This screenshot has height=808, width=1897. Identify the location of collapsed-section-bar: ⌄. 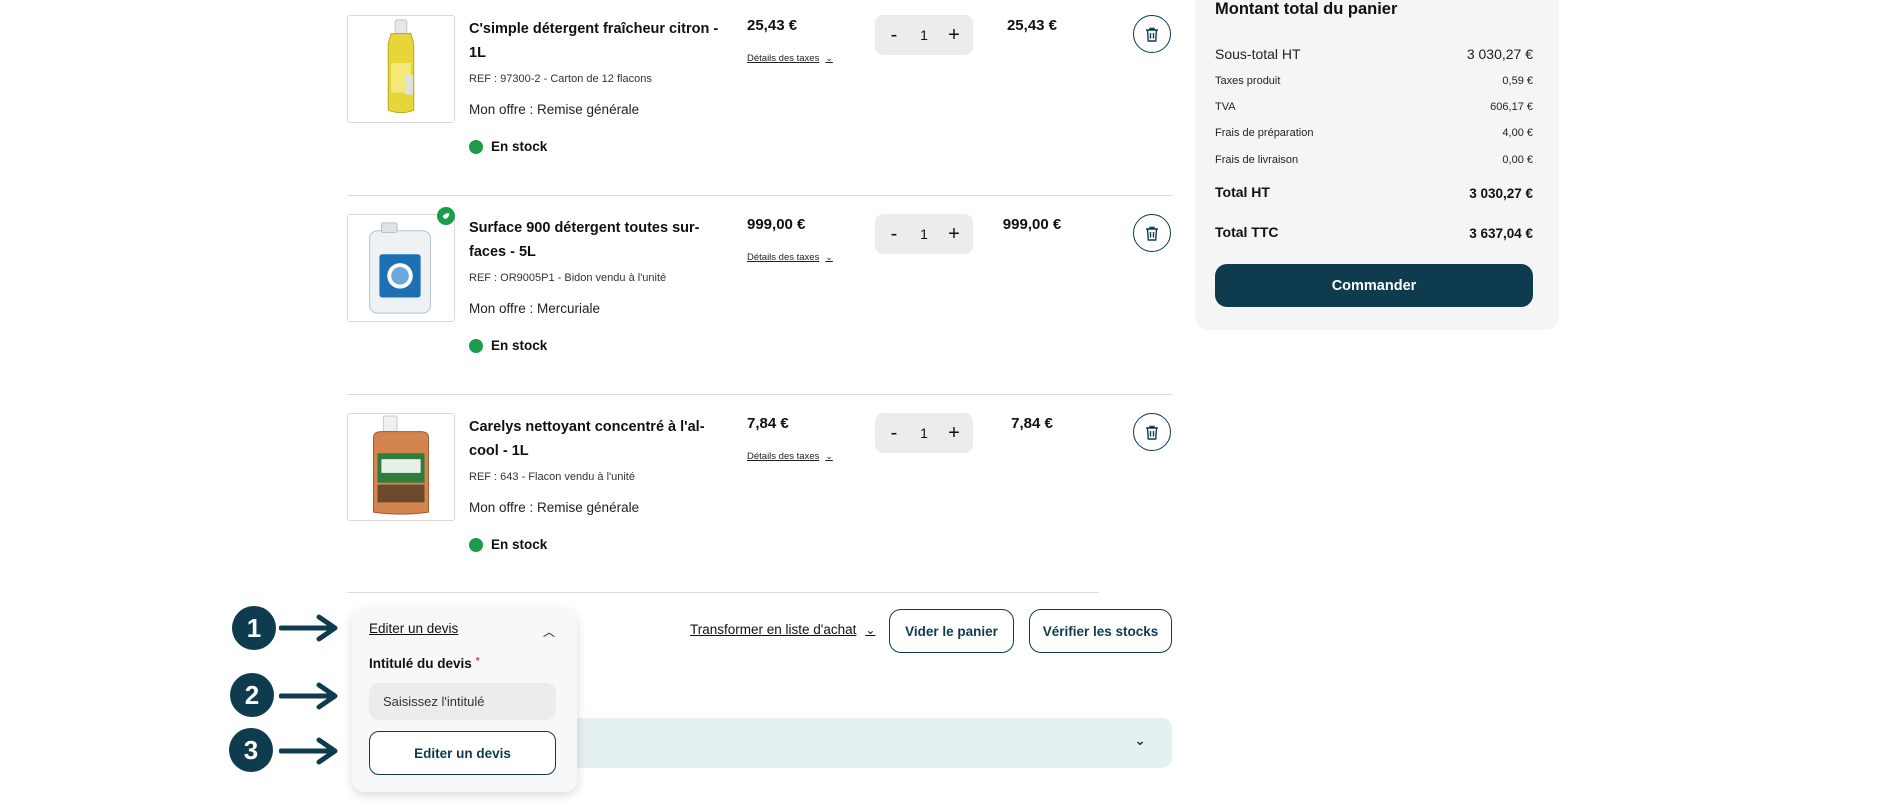
(861, 743).